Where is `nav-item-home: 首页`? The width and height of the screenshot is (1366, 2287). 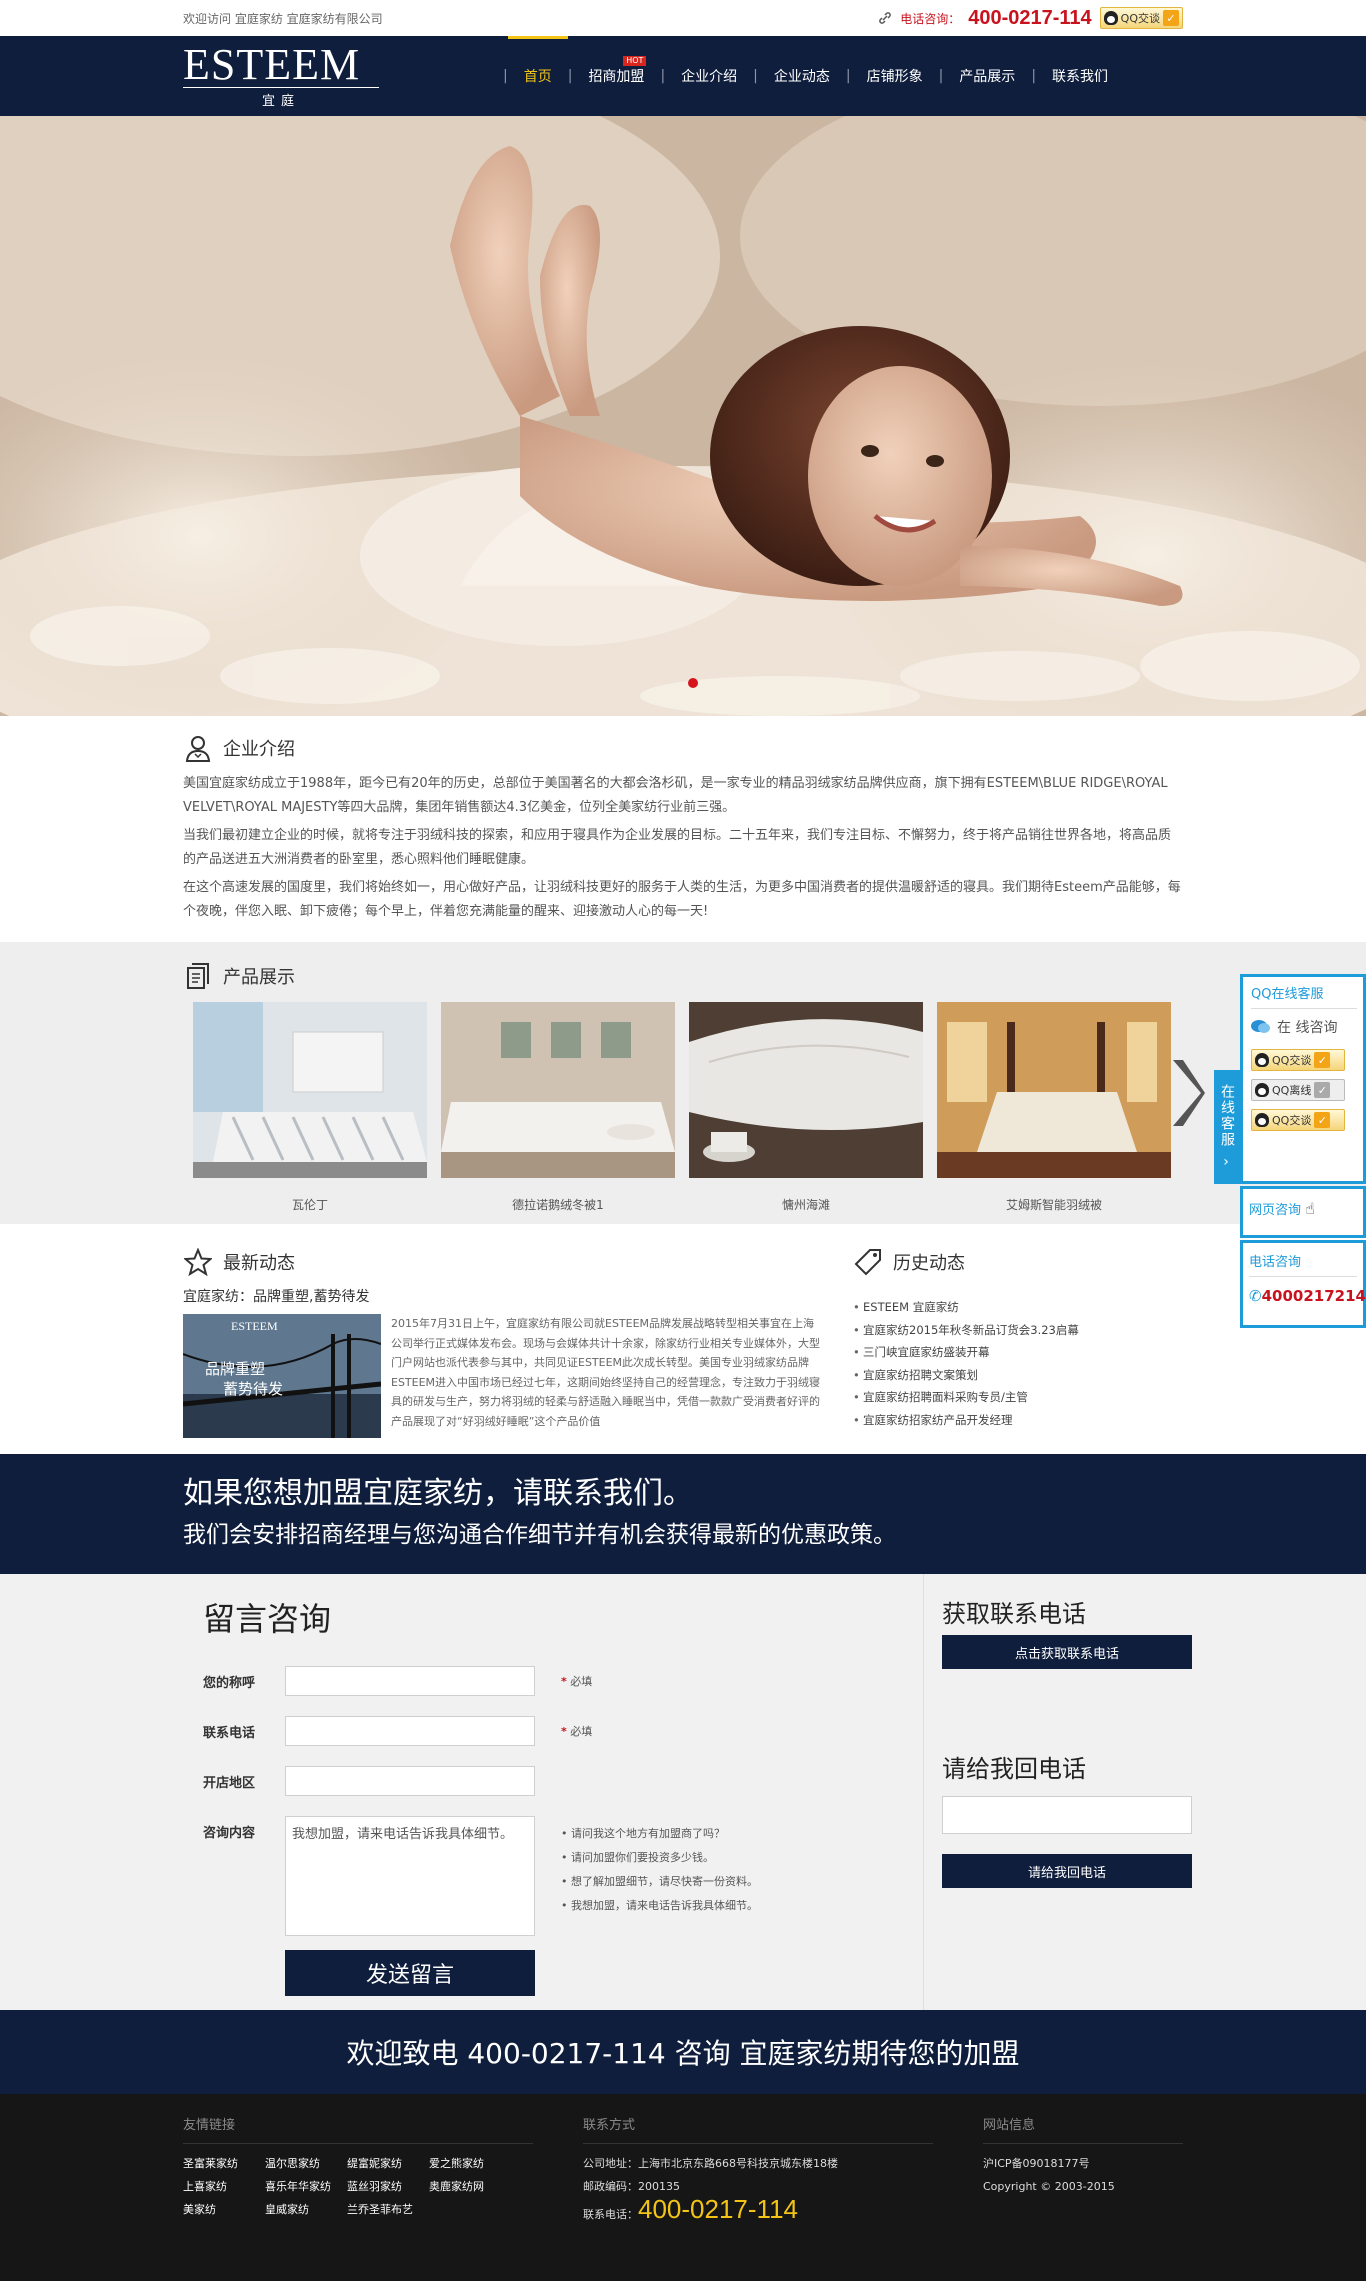
nav-item-home: 首页 is located at coordinates (537, 76).